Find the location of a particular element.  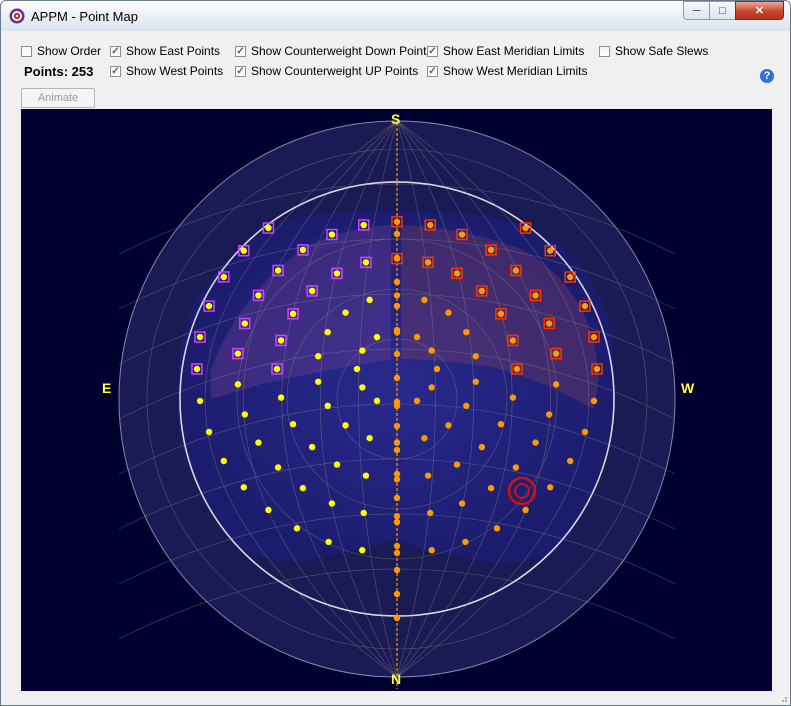

show-cw-up-checkbox: ✓ Show Counterweight UP Points is located at coordinates (326, 71).